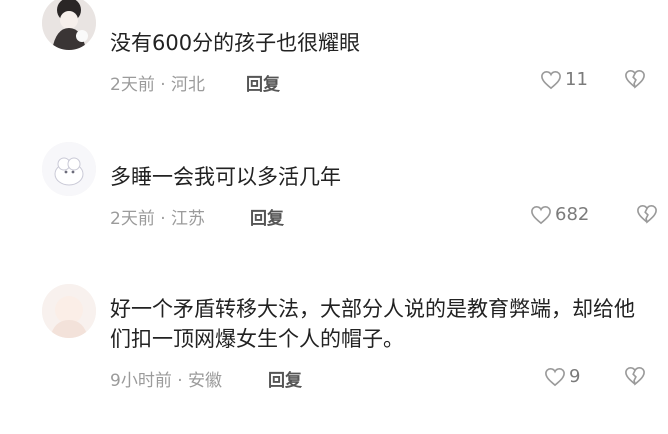 The image size is (668, 434). Describe the element at coordinates (225, 177) in the screenshot. I see `comment-text: 多睡一会我可以多活几年` at that location.